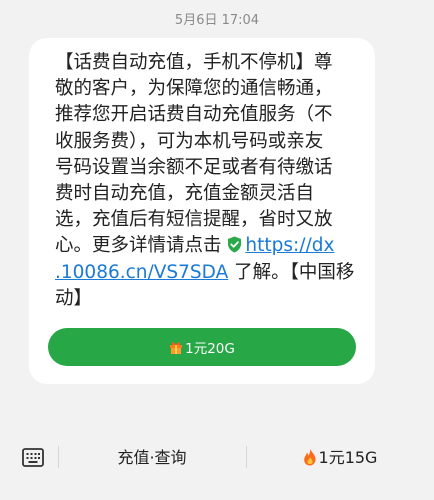 The width and height of the screenshot is (434, 500). I want to click on message-line: .10086.cn/VS7SDA 了解。【中国移, so click(216, 273).